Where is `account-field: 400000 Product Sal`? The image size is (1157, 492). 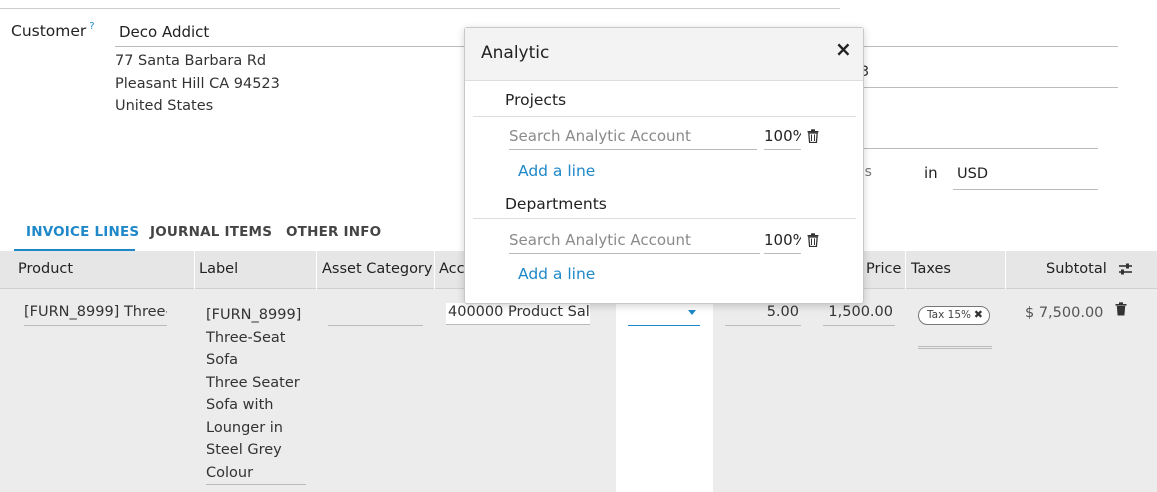
account-field: 400000 Product Sal is located at coordinates (518, 314).